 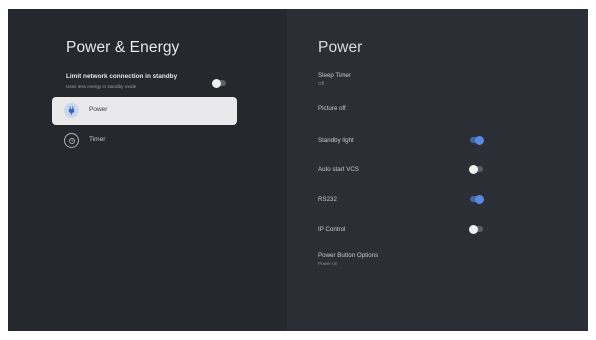 I want to click on setting-label: Standby light, so click(x=336, y=140).